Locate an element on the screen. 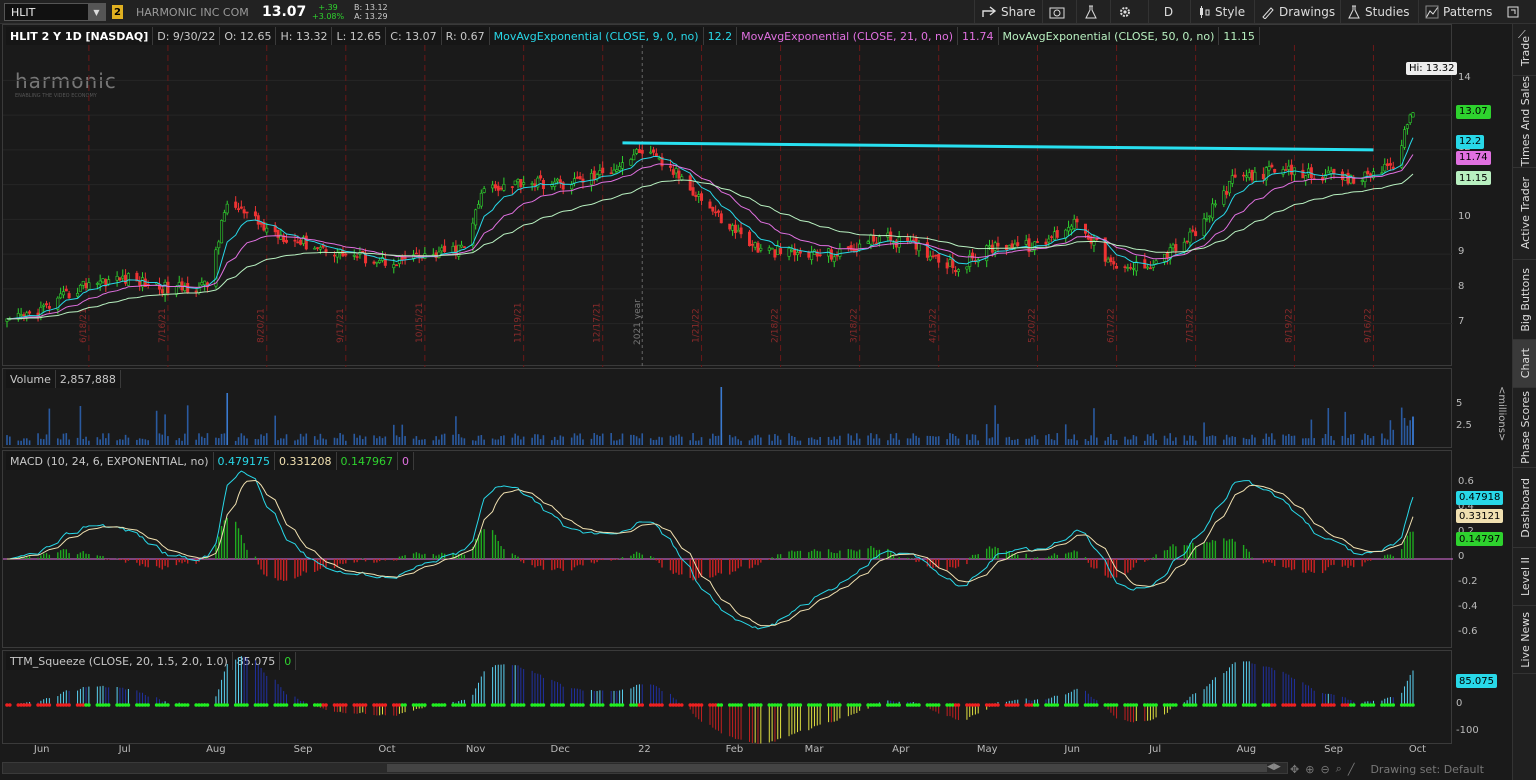 The width and height of the screenshot is (1536, 780). magnifier-icon: ⌕ is located at coordinates (1339, 769).